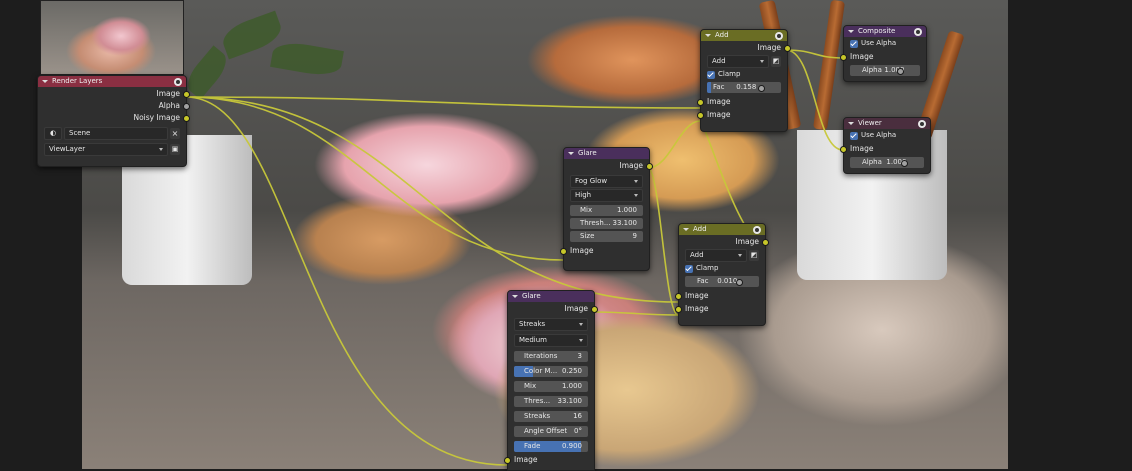  What do you see at coordinates (606, 181) in the screenshot?
I see `glare-type-dropdown: Fog Glow` at bounding box center [606, 181].